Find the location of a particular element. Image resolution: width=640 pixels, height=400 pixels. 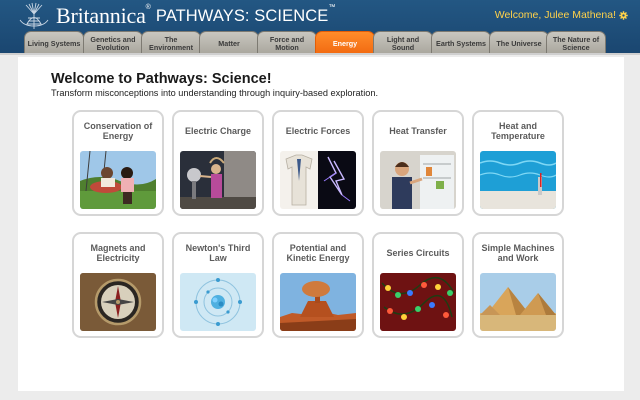

tab-label: Light and Sound is located at coordinates (403, 43).